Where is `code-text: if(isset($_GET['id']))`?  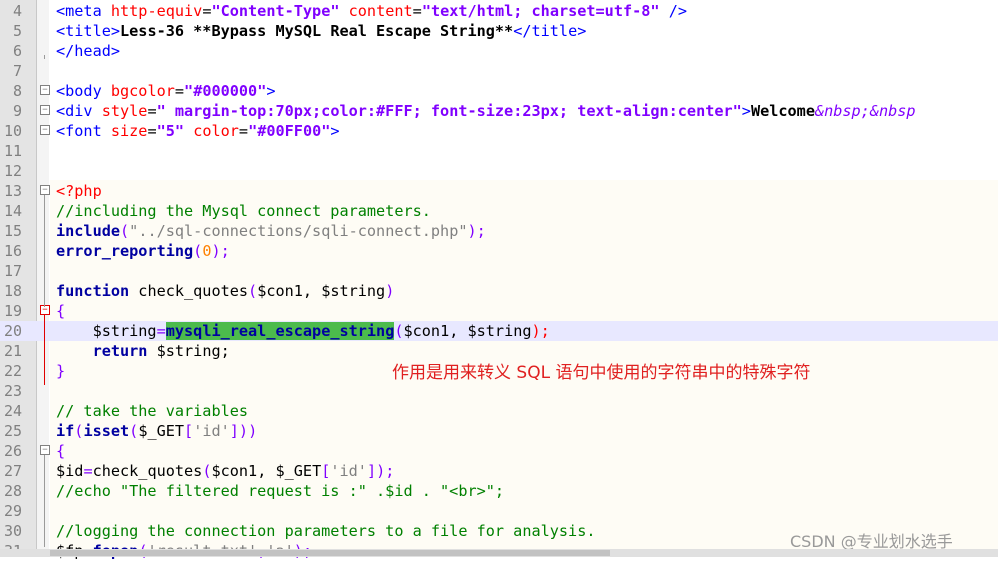
code-text: if(isset($_GET['id'])) is located at coordinates (156, 431).